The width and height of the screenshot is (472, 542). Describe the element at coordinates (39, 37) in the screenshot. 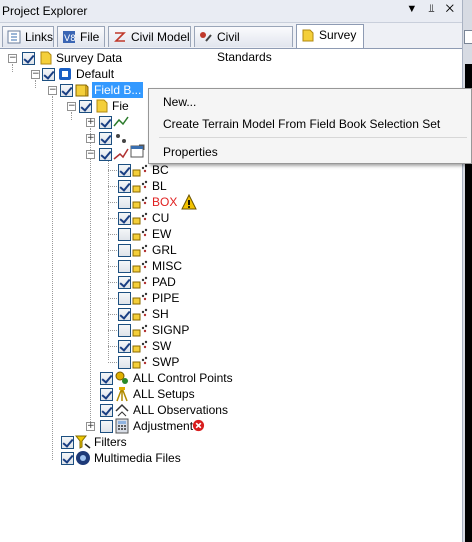

I see `tab-label: Links` at that location.